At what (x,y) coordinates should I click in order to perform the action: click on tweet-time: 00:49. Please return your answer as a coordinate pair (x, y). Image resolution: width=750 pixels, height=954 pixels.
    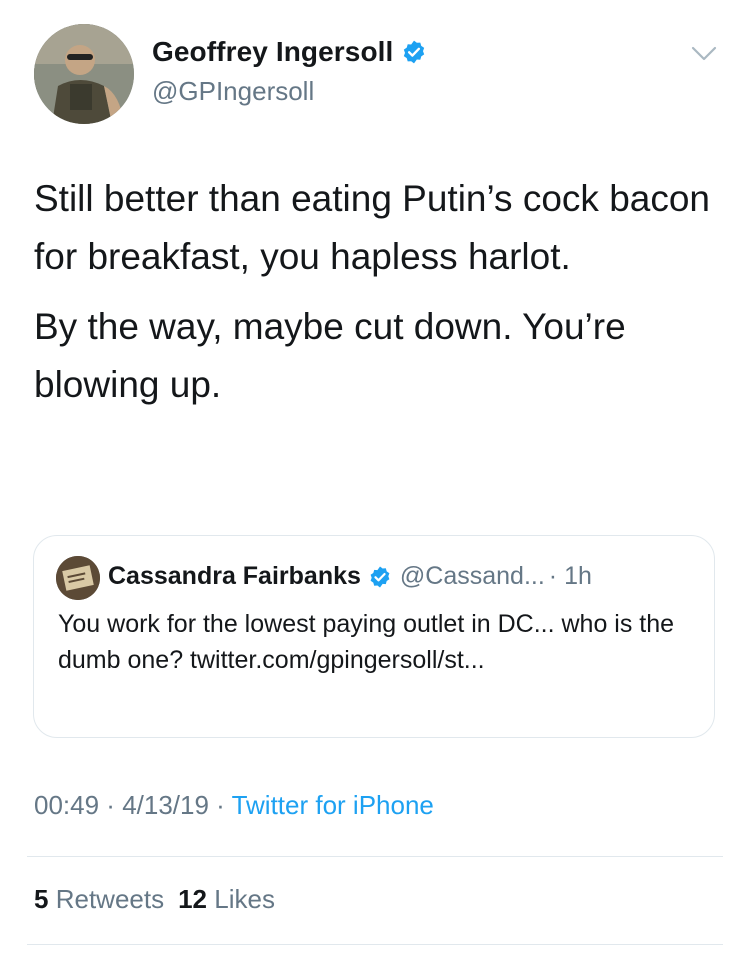
    Looking at the image, I should click on (67, 805).